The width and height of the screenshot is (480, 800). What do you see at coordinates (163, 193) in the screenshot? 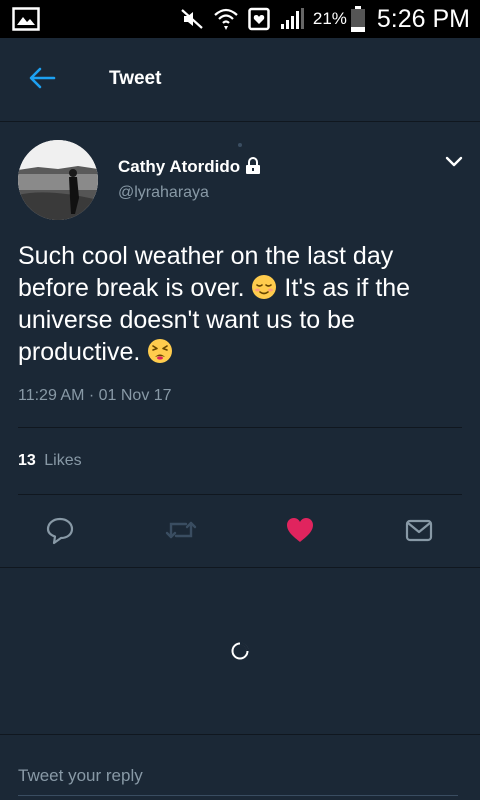
I see `user-handle: @lyraharaya` at bounding box center [163, 193].